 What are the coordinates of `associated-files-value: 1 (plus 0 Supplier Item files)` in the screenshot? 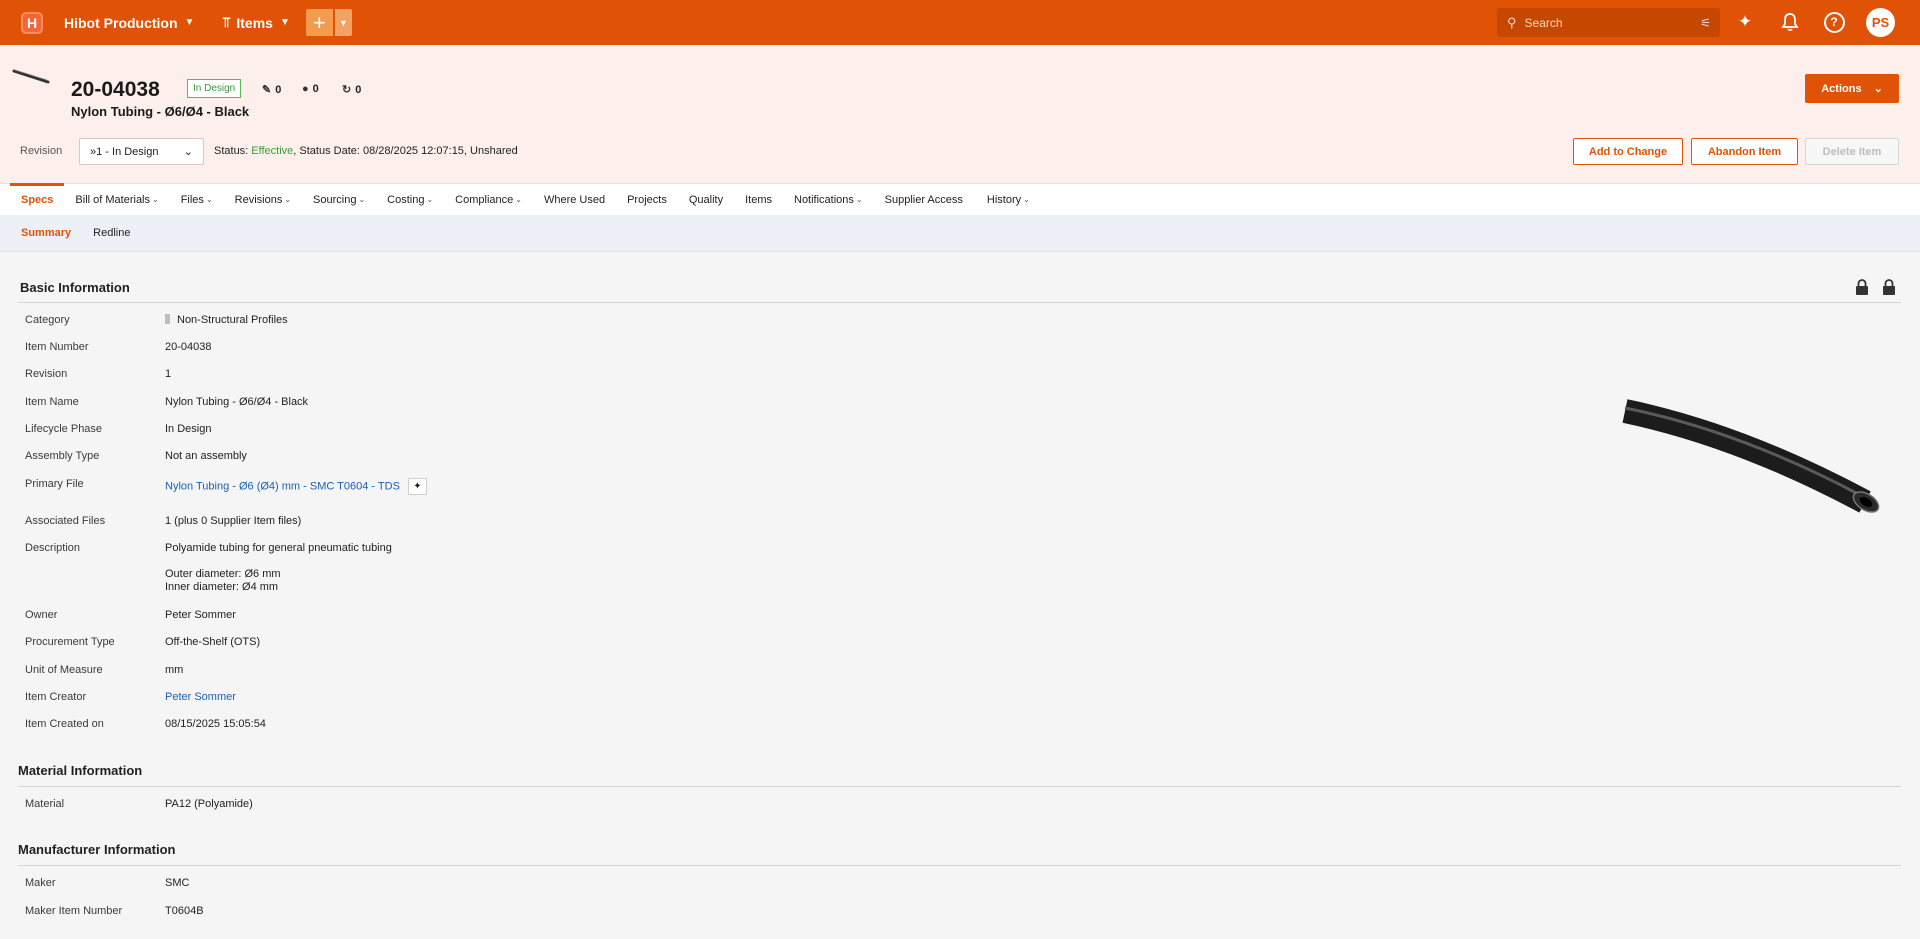 It's located at (233, 521).